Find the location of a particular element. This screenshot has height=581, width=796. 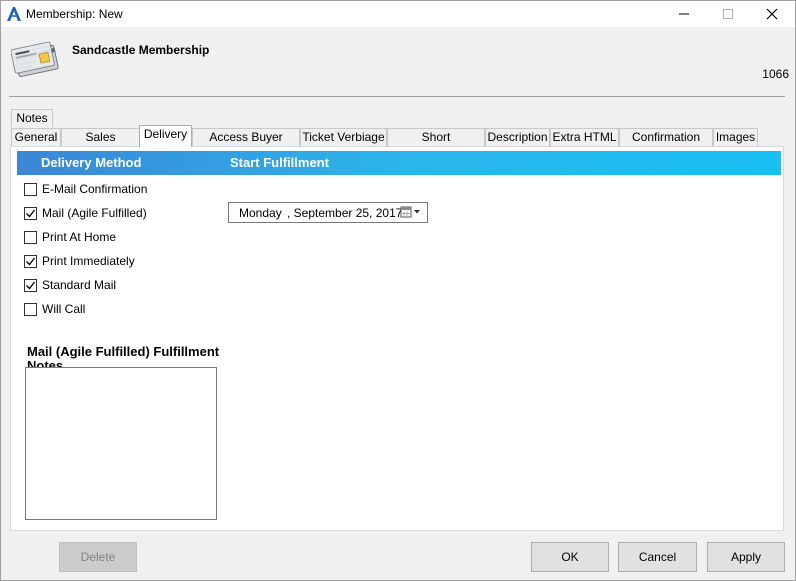

checkbox-label: Standard Mail is located at coordinates (79, 285).